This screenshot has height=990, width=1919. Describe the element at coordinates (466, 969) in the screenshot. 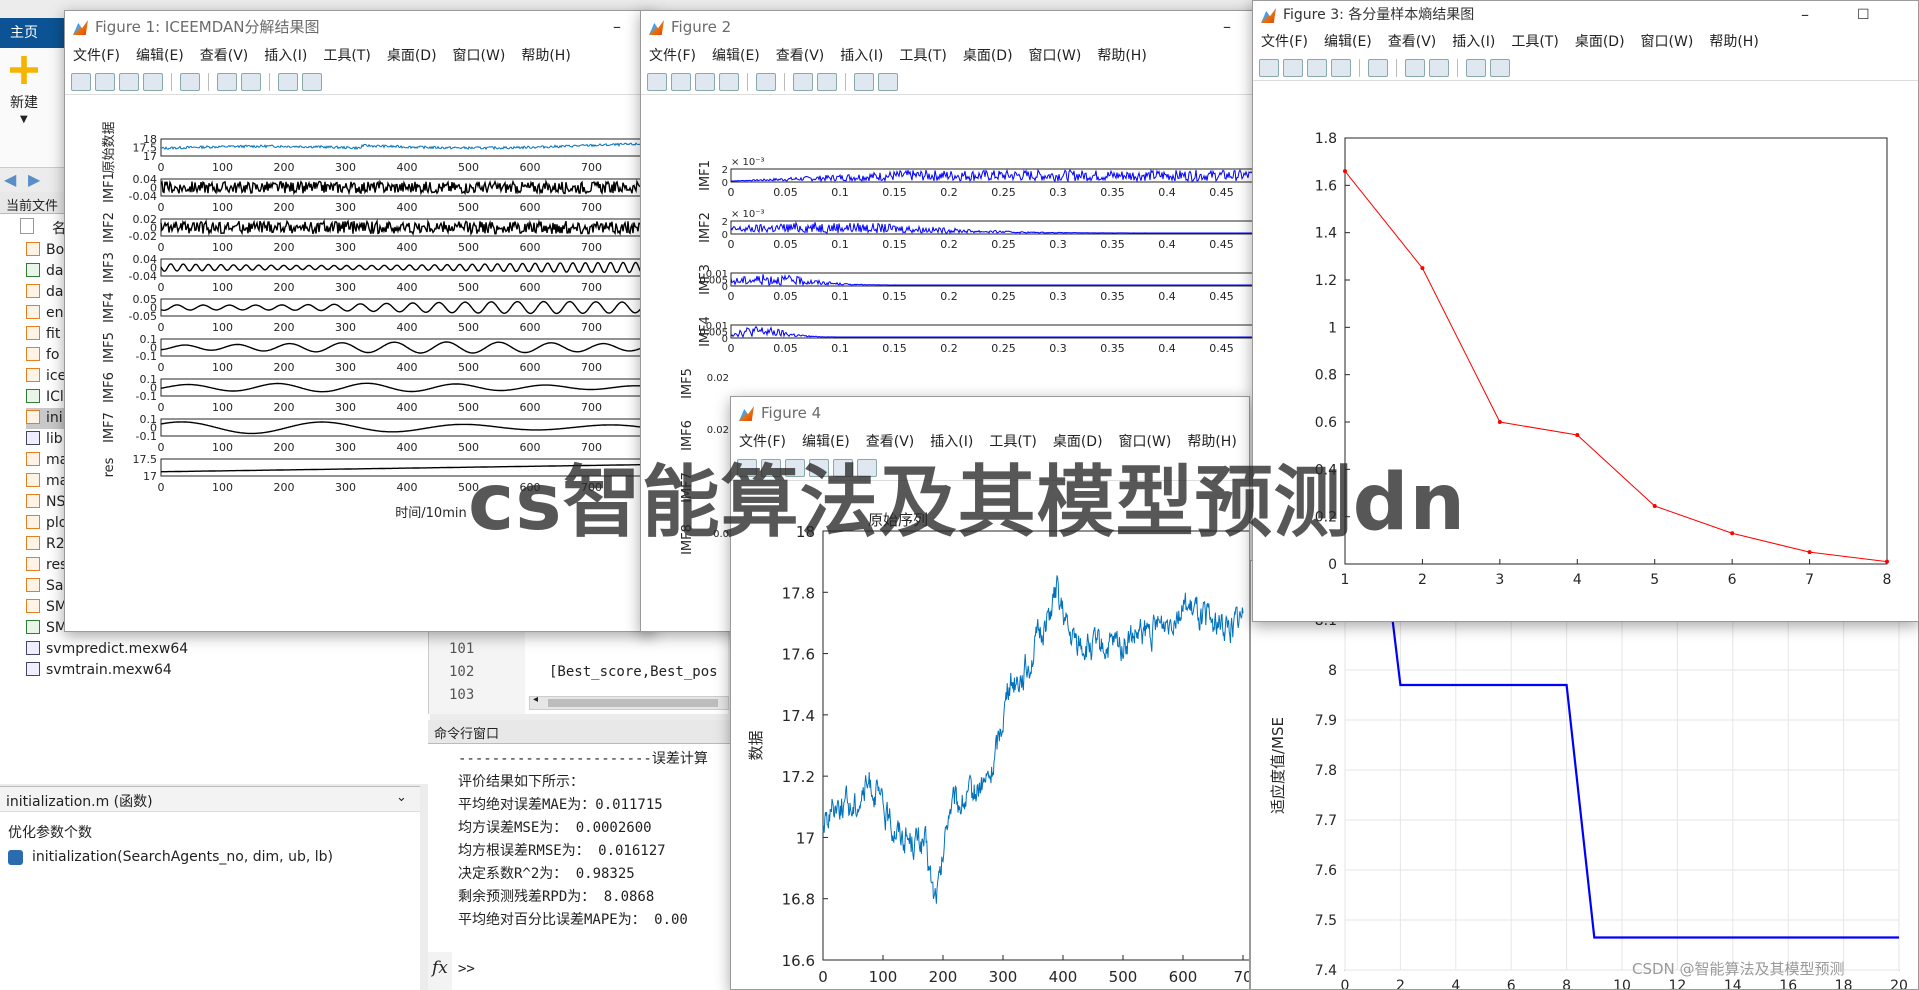

I see `command-prompt: >>` at that location.